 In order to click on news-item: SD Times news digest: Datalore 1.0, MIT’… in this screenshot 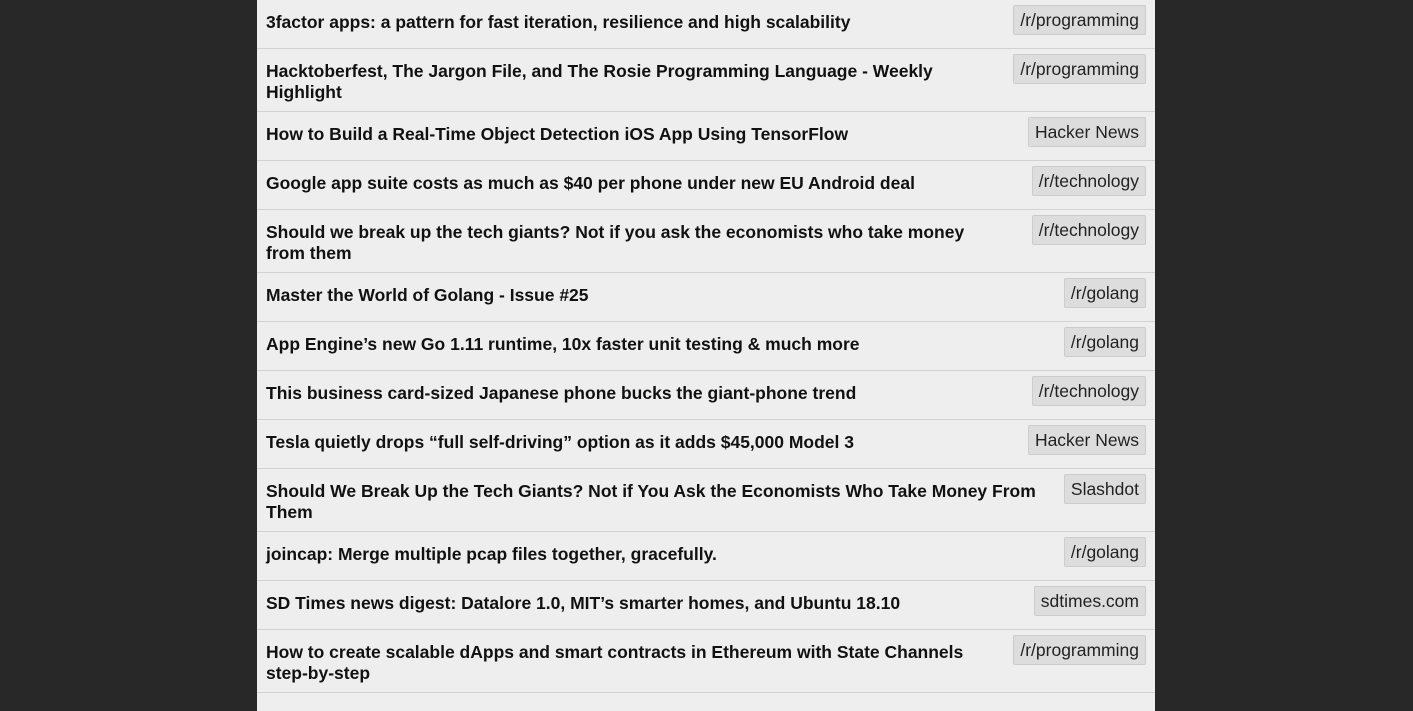, I will do `click(706, 605)`.